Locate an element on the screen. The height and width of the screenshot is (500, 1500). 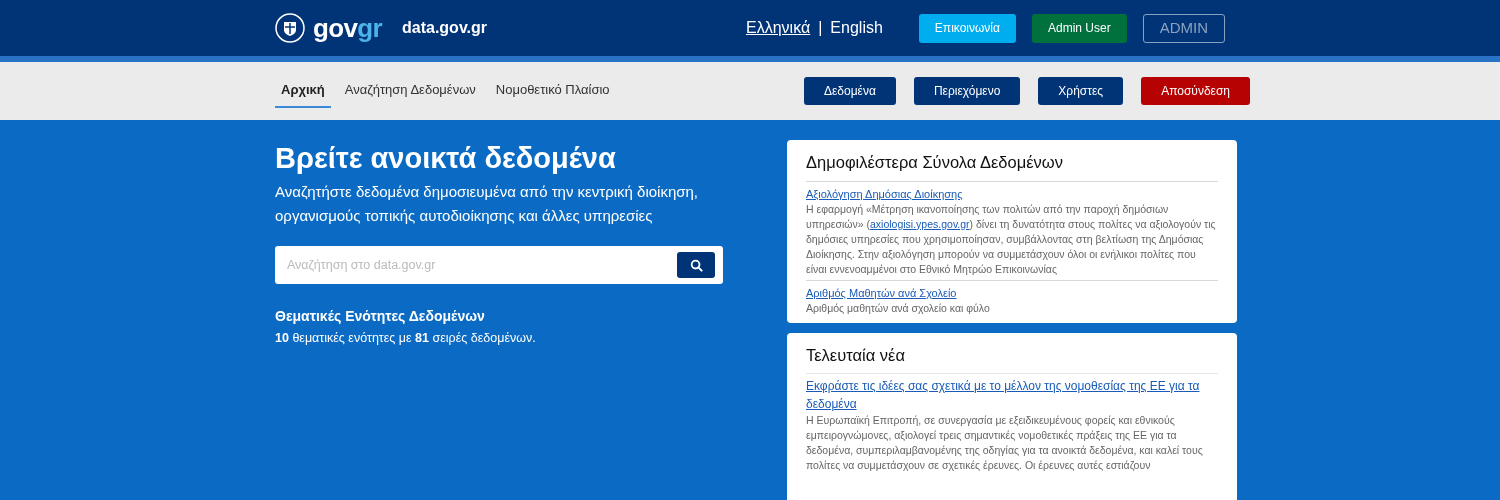
card-title: Τελευταία νέα is located at coordinates (1012, 358).